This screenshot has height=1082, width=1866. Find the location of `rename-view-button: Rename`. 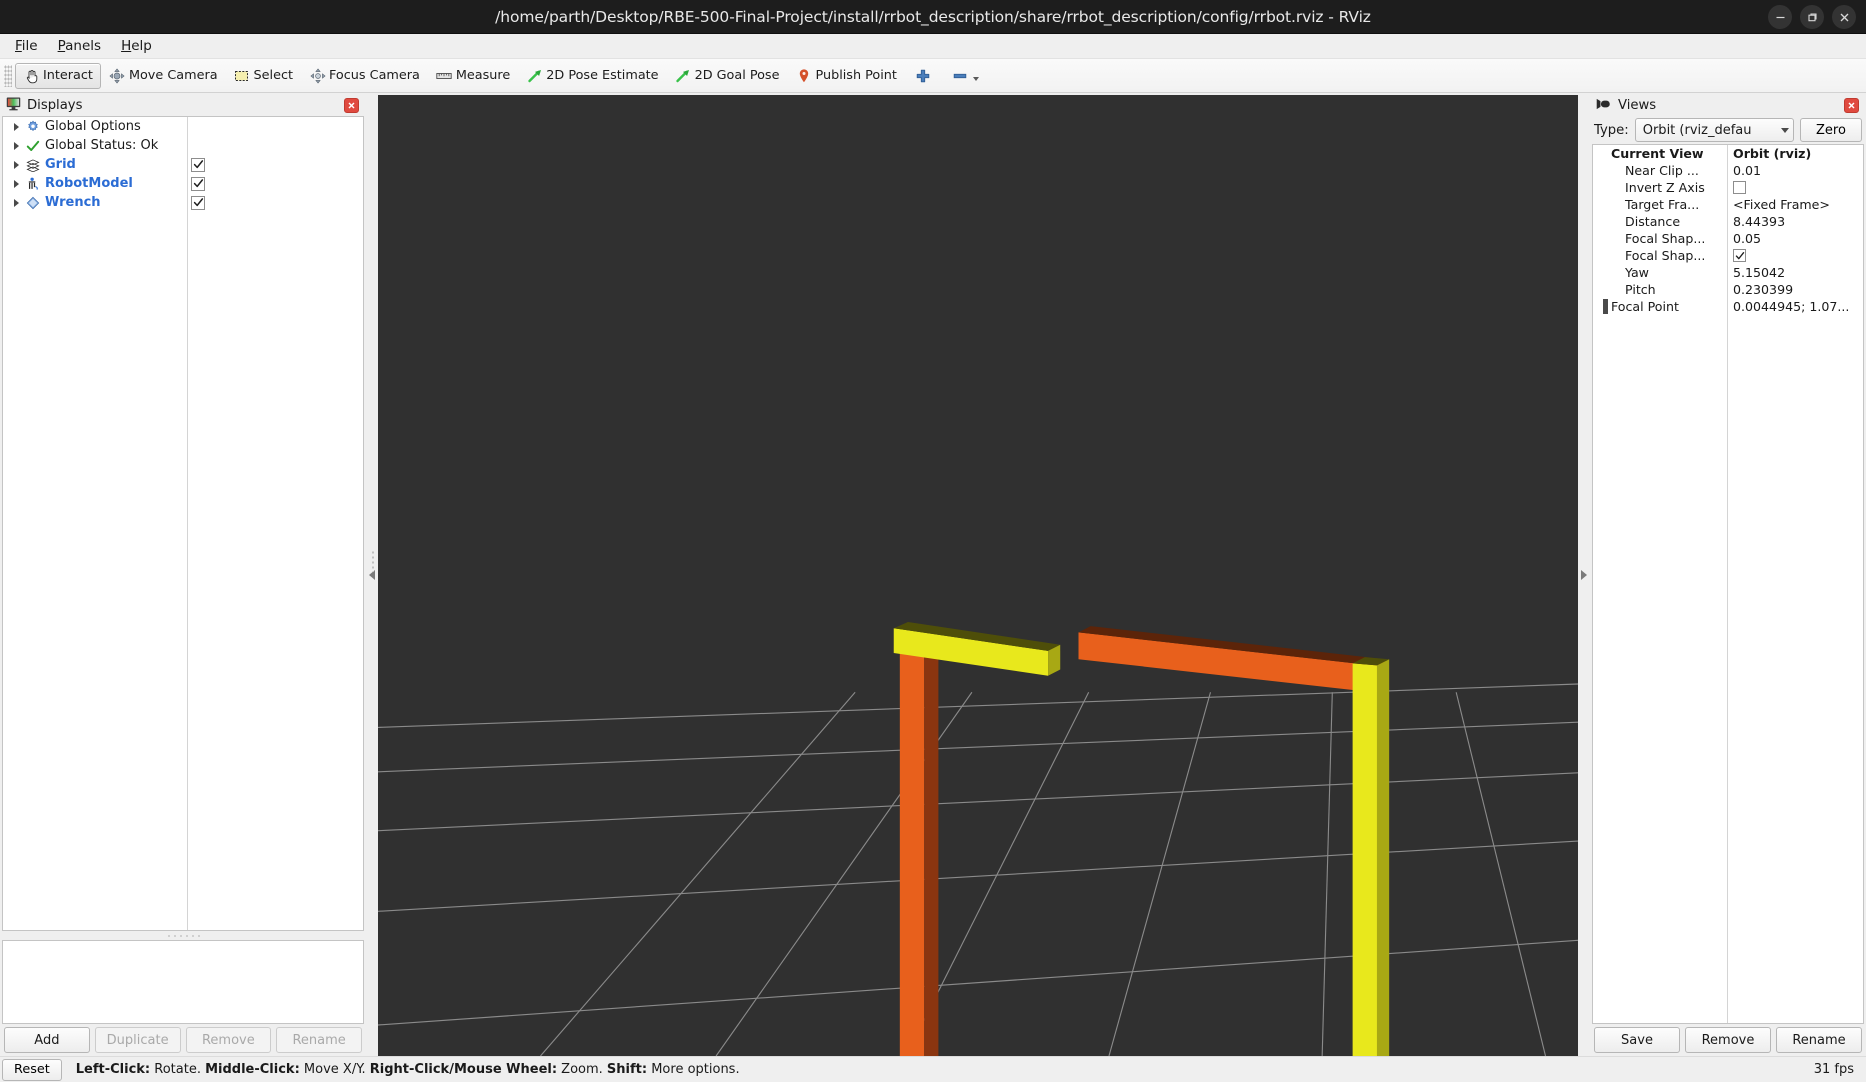

rename-view-button: Rename is located at coordinates (1819, 1040).